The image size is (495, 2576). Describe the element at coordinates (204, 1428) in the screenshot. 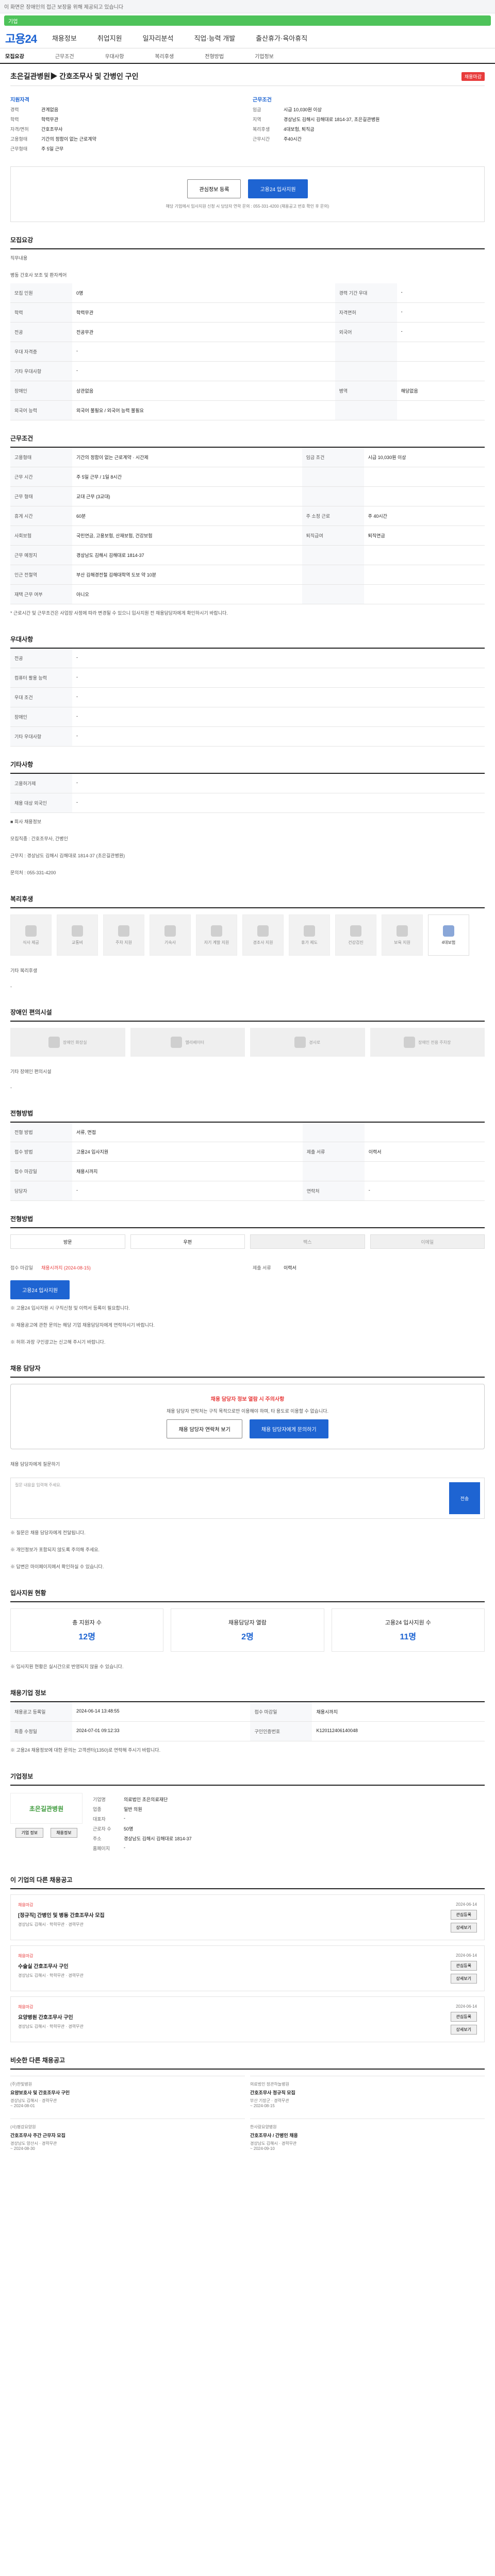

I see `view-contact-button: 채용 담당자 연락처 보기` at that location.